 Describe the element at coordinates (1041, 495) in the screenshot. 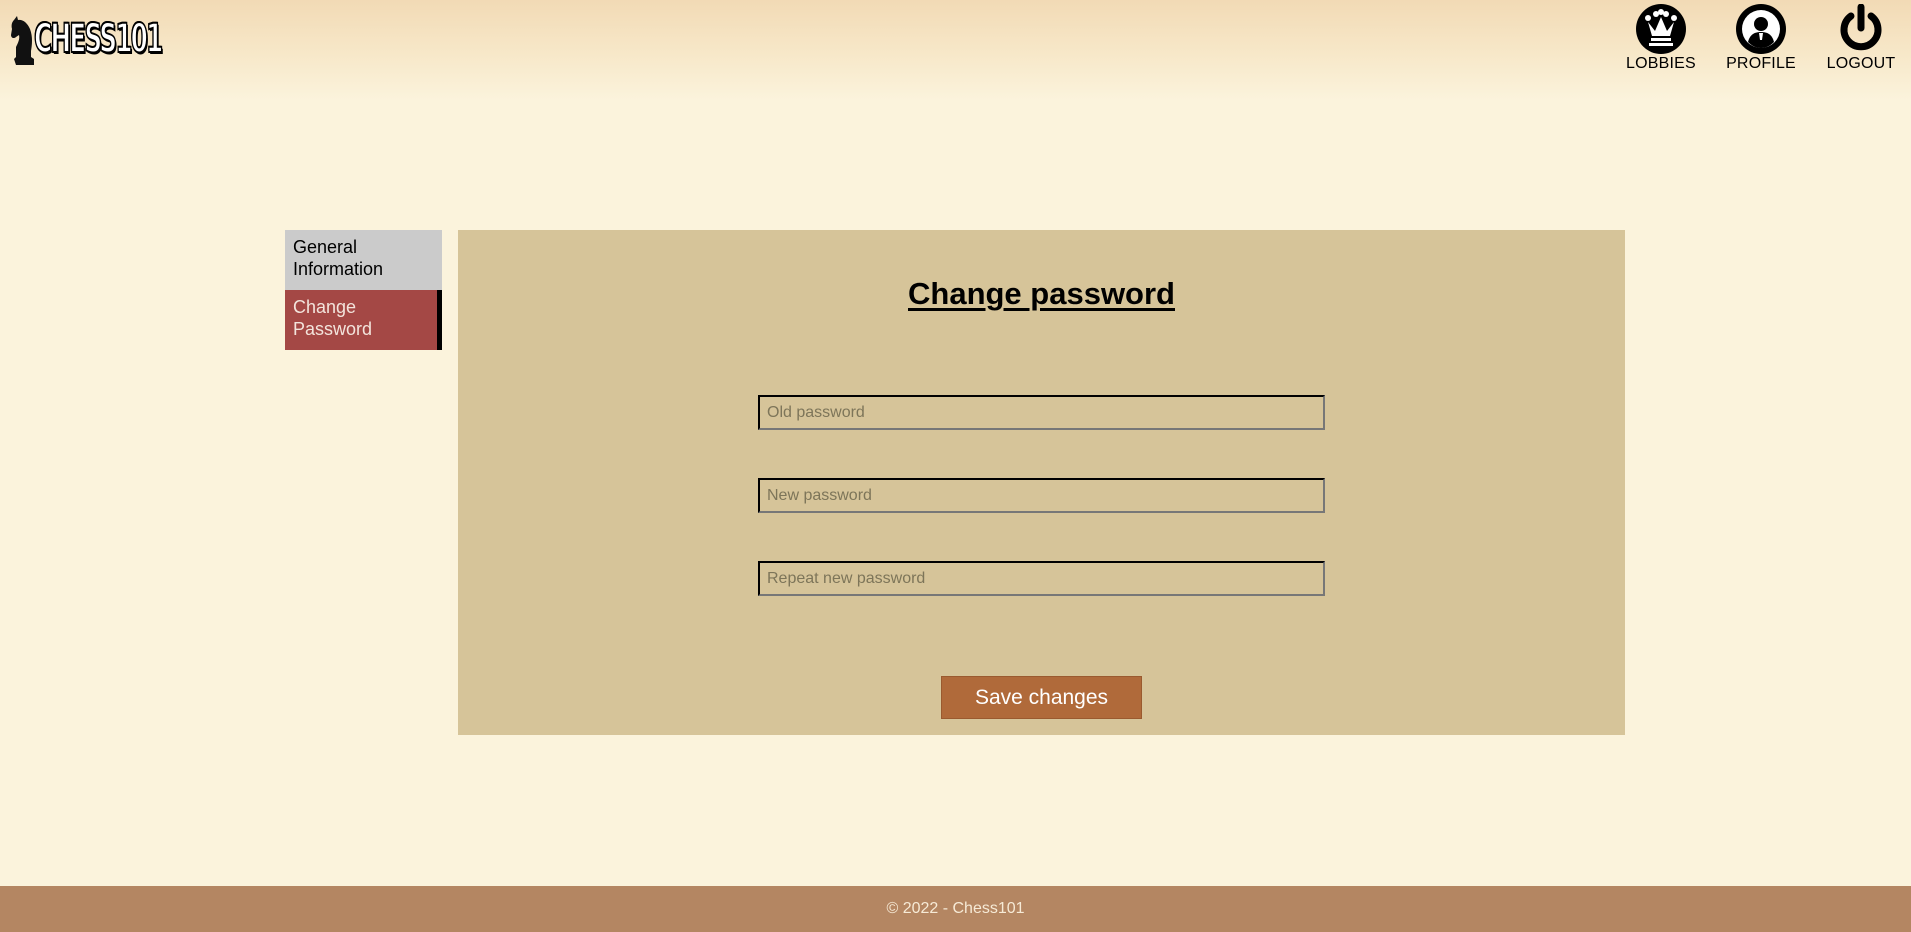

I see `new-password-field` at that location.